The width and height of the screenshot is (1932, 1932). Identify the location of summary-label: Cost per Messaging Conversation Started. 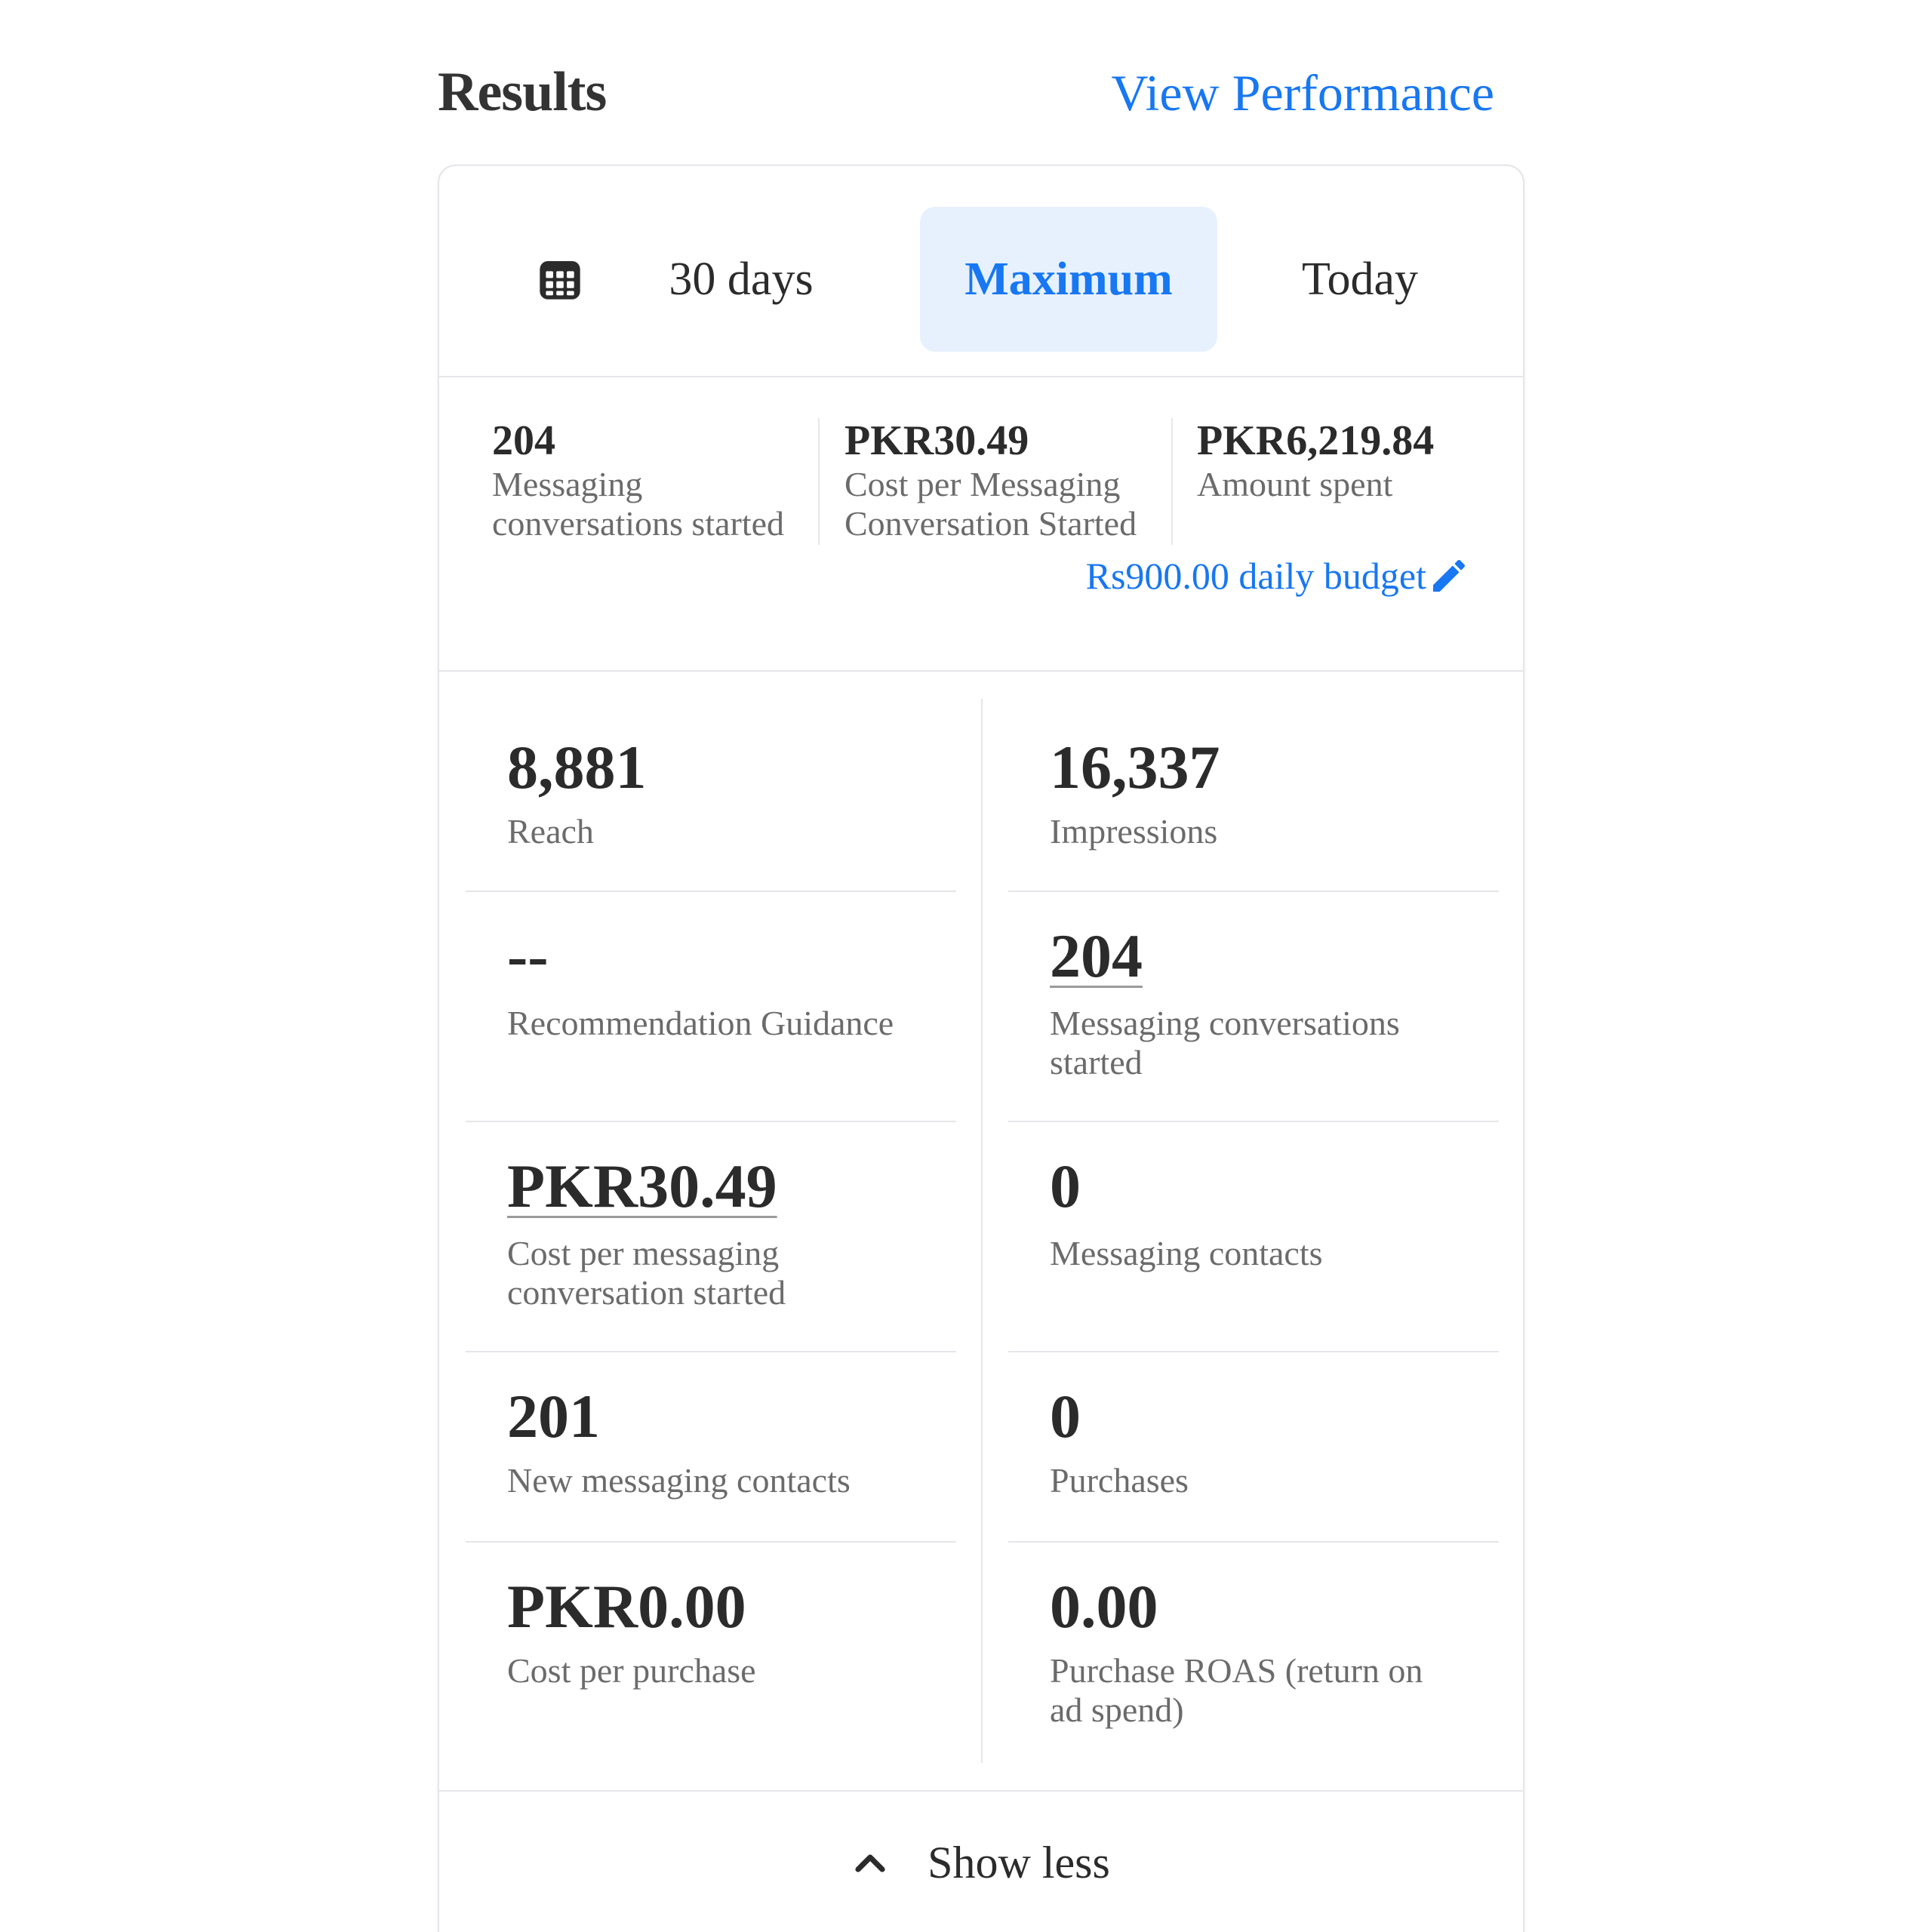
(1010, 504).